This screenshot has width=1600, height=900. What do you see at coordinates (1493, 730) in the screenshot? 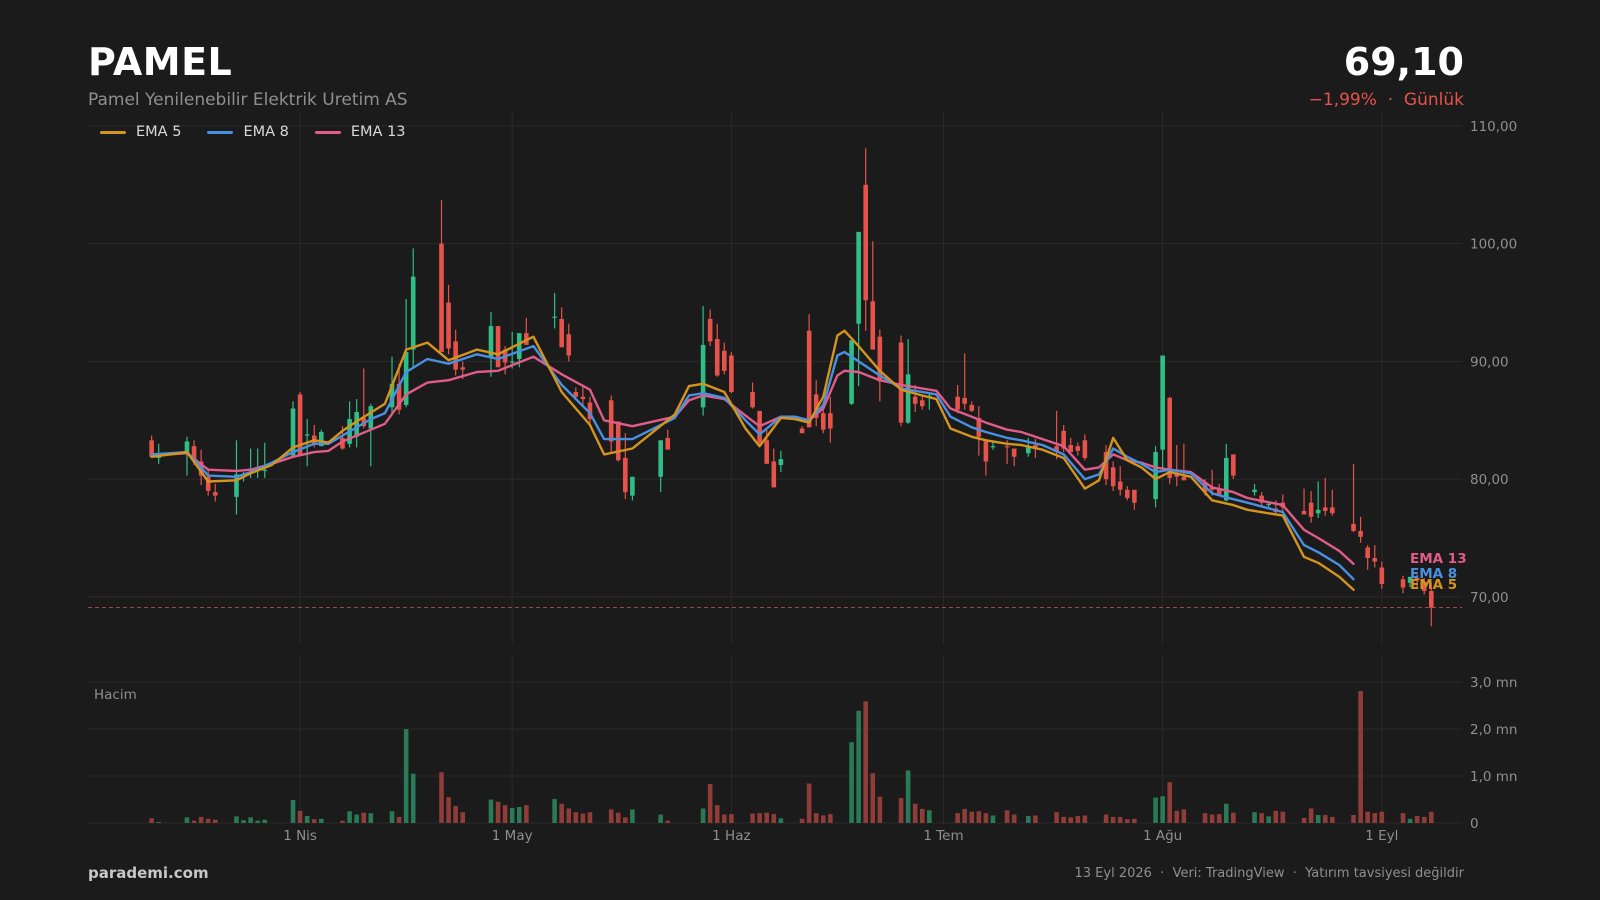
I see `volume-axis-tick: 2,0 mn` at bounding box center [1493, 730].